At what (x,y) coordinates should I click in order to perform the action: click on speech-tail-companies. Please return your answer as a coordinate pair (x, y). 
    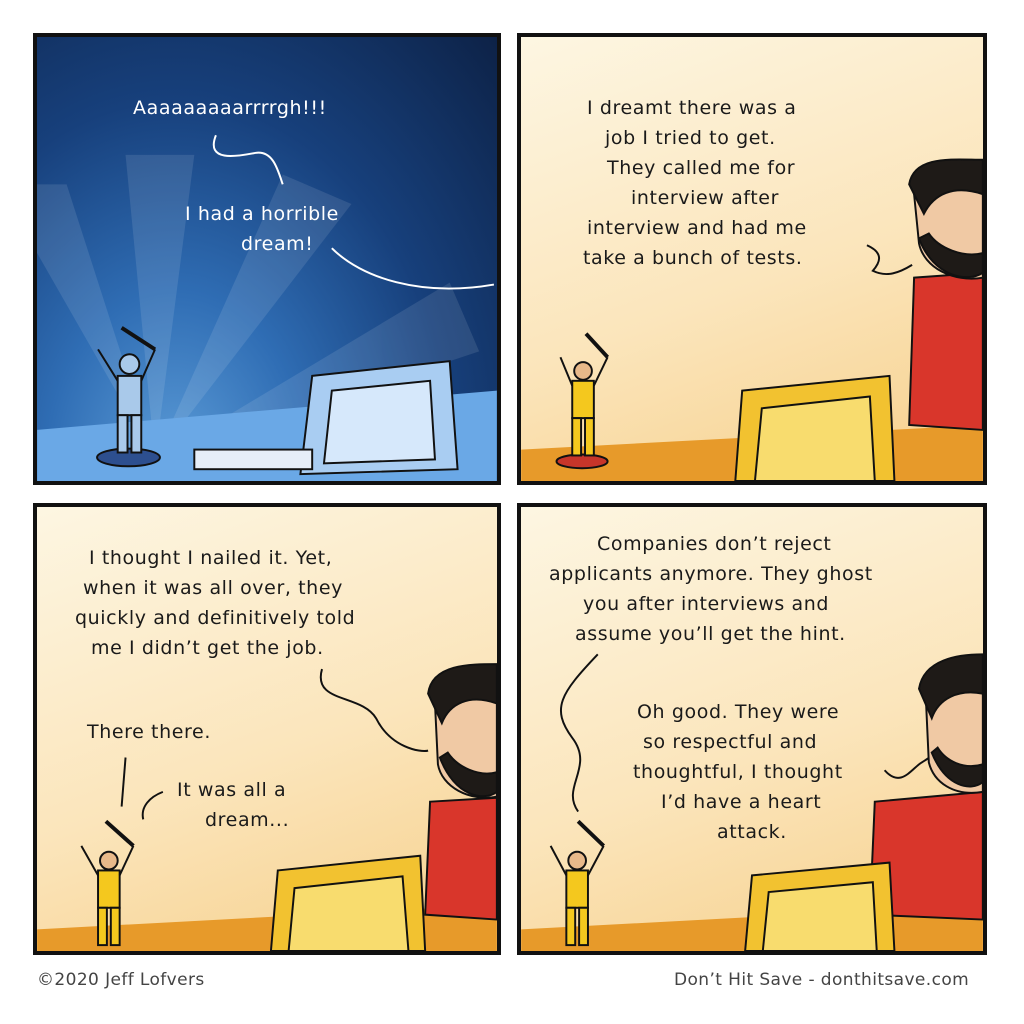
    Looking at the image, I should click on (579, 733).